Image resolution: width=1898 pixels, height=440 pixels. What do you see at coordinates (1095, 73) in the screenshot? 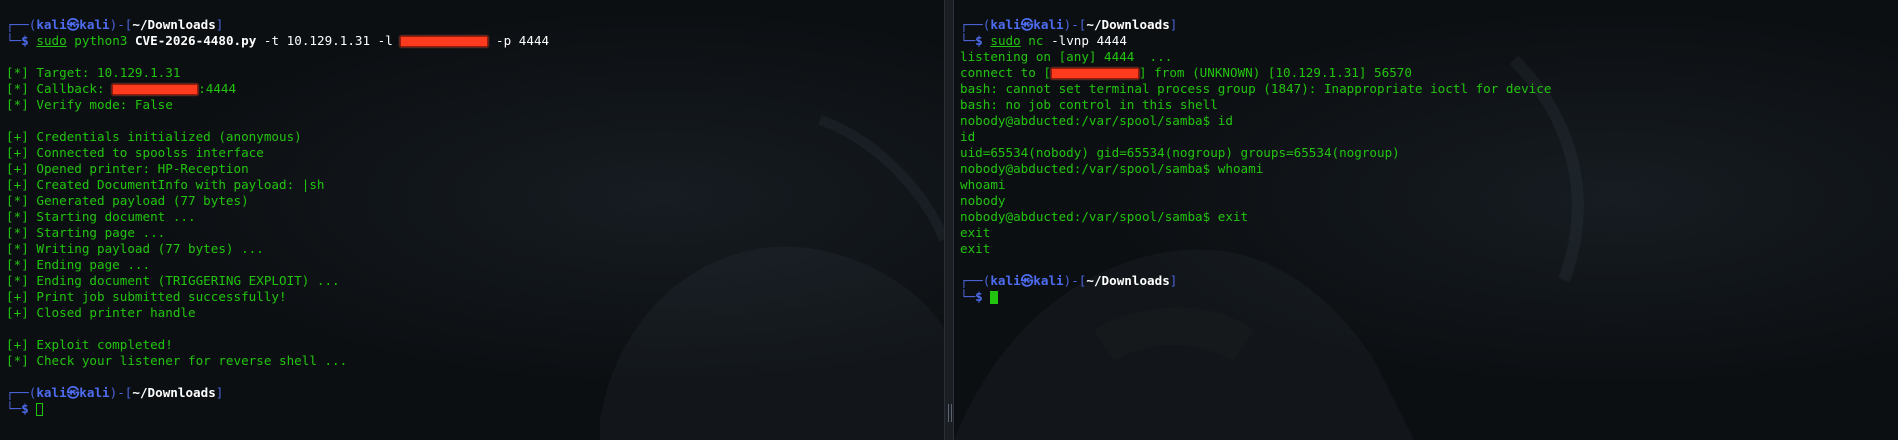
I see `redacted-local-ip` at bounding box center [1095, 73].